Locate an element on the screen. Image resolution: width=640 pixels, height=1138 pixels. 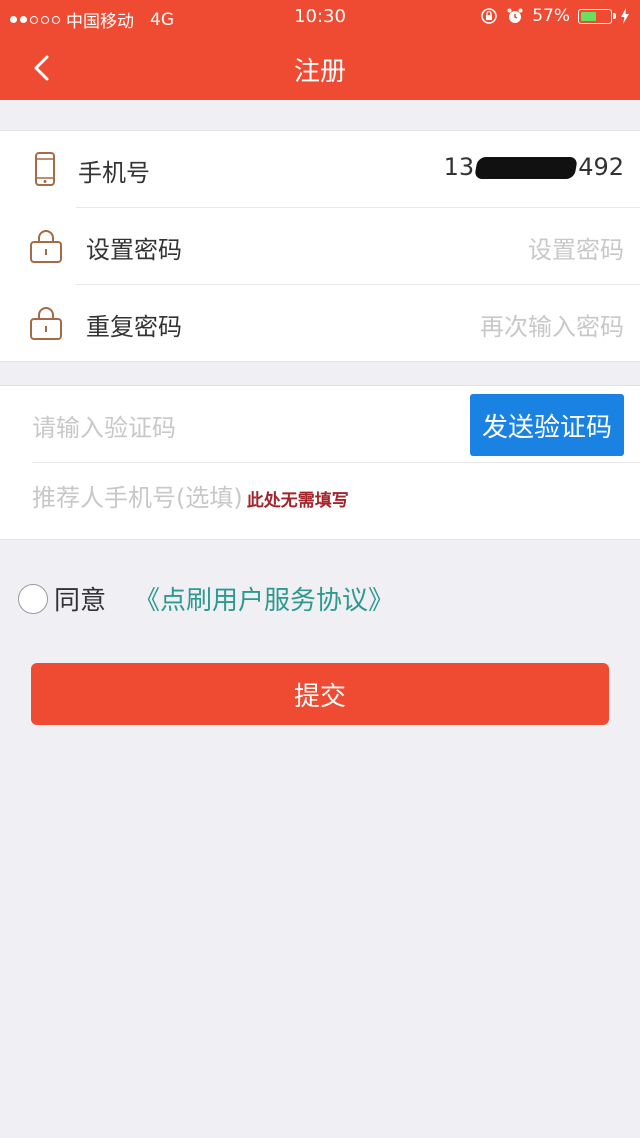
phone-row: 手机号 13 492 is located at coordinates (320, 169).